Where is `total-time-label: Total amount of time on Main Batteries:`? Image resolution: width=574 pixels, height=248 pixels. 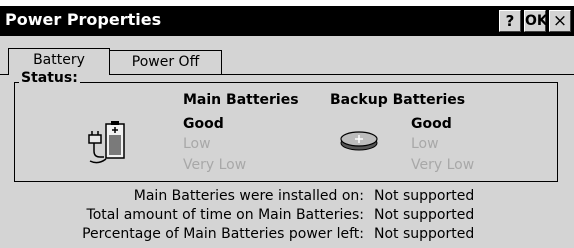 total-time-label: Total amount of time on Main Batteries: is located at coordinates (225, 215).